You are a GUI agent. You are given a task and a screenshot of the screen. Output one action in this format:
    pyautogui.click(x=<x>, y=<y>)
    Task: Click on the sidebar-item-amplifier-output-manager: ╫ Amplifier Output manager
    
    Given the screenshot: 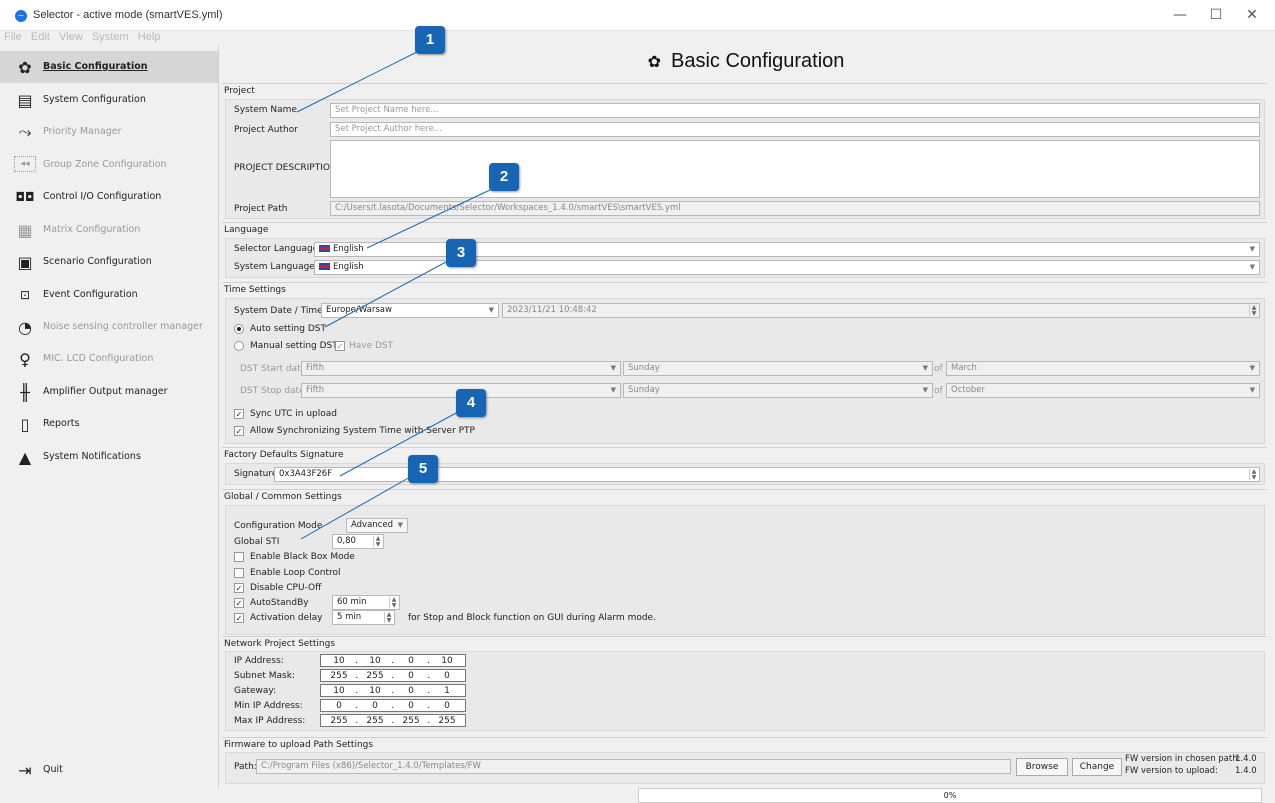 What is the action you would take?
    pyautogui.click(x=109, y=392)
    